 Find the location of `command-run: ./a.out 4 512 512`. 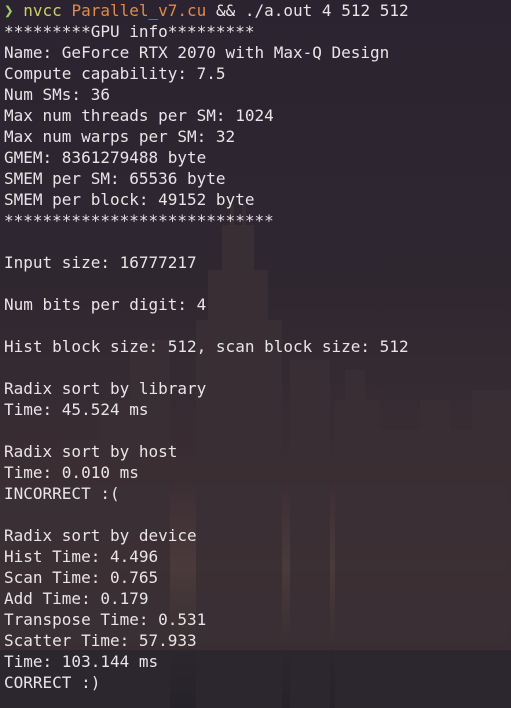

command-run: ./a.out 4 512 512 is located at coordinates (326, 10).